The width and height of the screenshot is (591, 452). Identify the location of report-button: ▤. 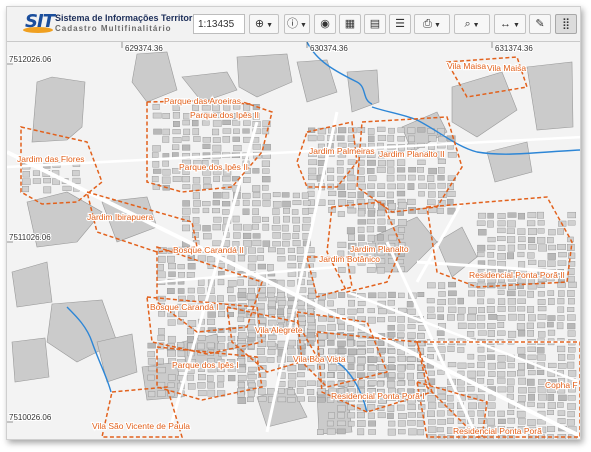
(375, 24).